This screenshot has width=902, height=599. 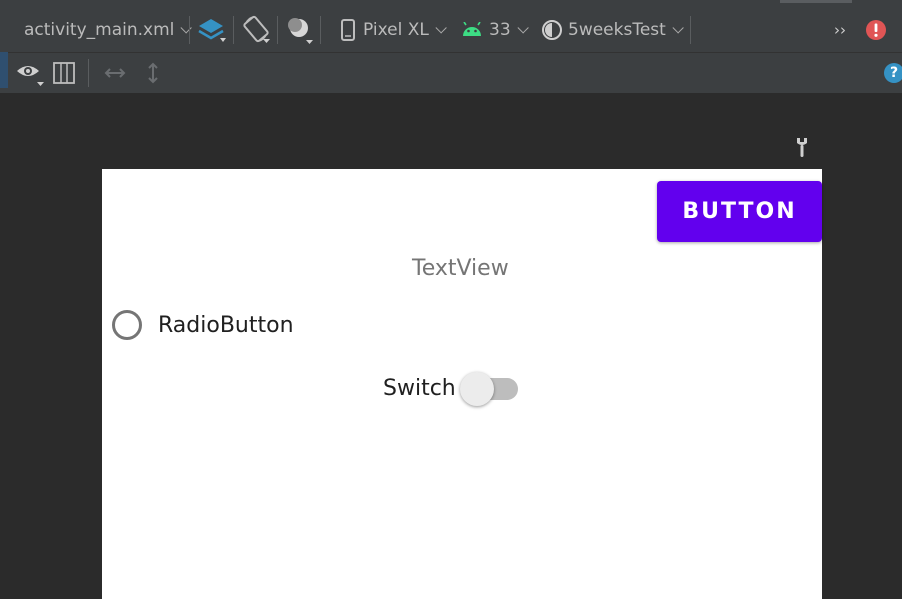 I want to click on phone-icon, so click(x=348, y=30).